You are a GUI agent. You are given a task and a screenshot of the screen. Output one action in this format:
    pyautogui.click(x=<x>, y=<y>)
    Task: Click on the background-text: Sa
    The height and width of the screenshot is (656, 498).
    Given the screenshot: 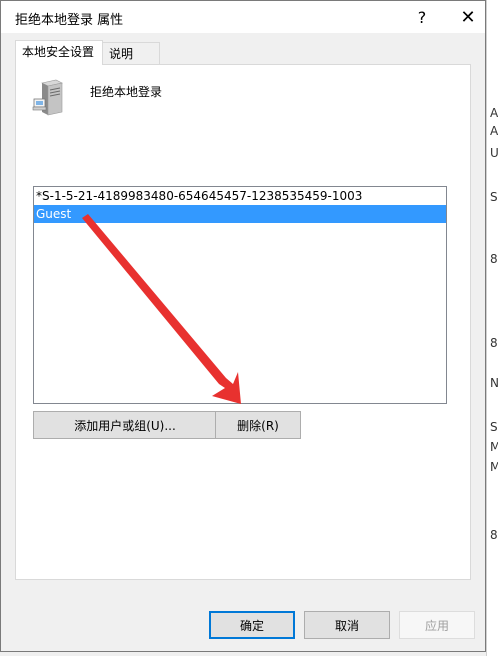 What is the action you would take?
    pyautogui.click(x=494, y=197)
    